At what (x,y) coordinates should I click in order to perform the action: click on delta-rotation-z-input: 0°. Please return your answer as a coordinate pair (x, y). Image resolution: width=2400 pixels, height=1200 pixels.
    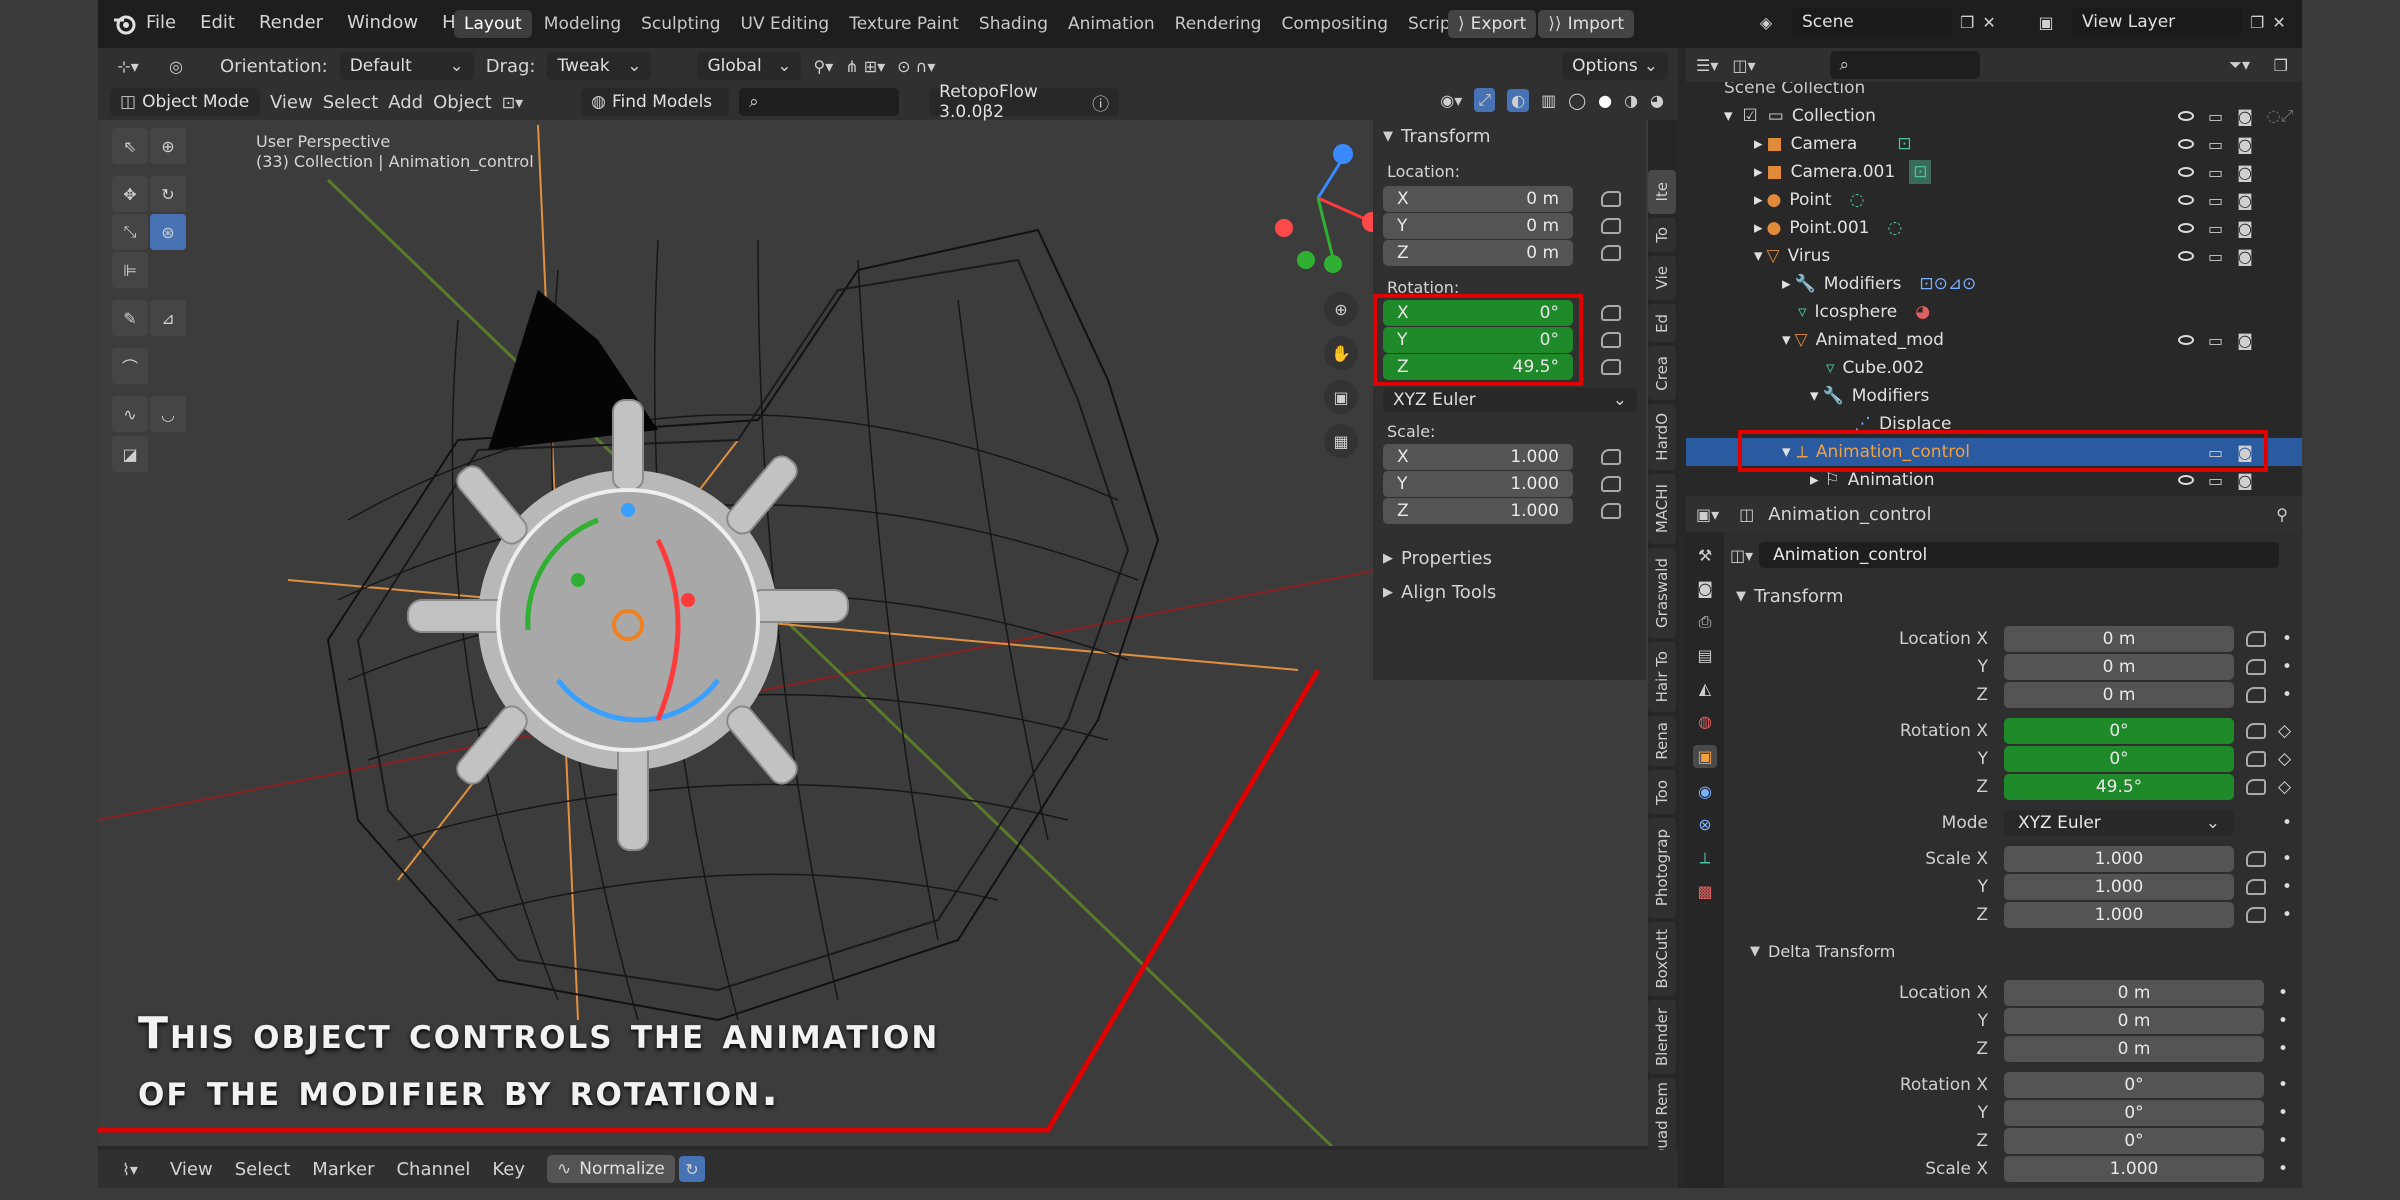
    Looking at the image, I should click on (2134, 1141).